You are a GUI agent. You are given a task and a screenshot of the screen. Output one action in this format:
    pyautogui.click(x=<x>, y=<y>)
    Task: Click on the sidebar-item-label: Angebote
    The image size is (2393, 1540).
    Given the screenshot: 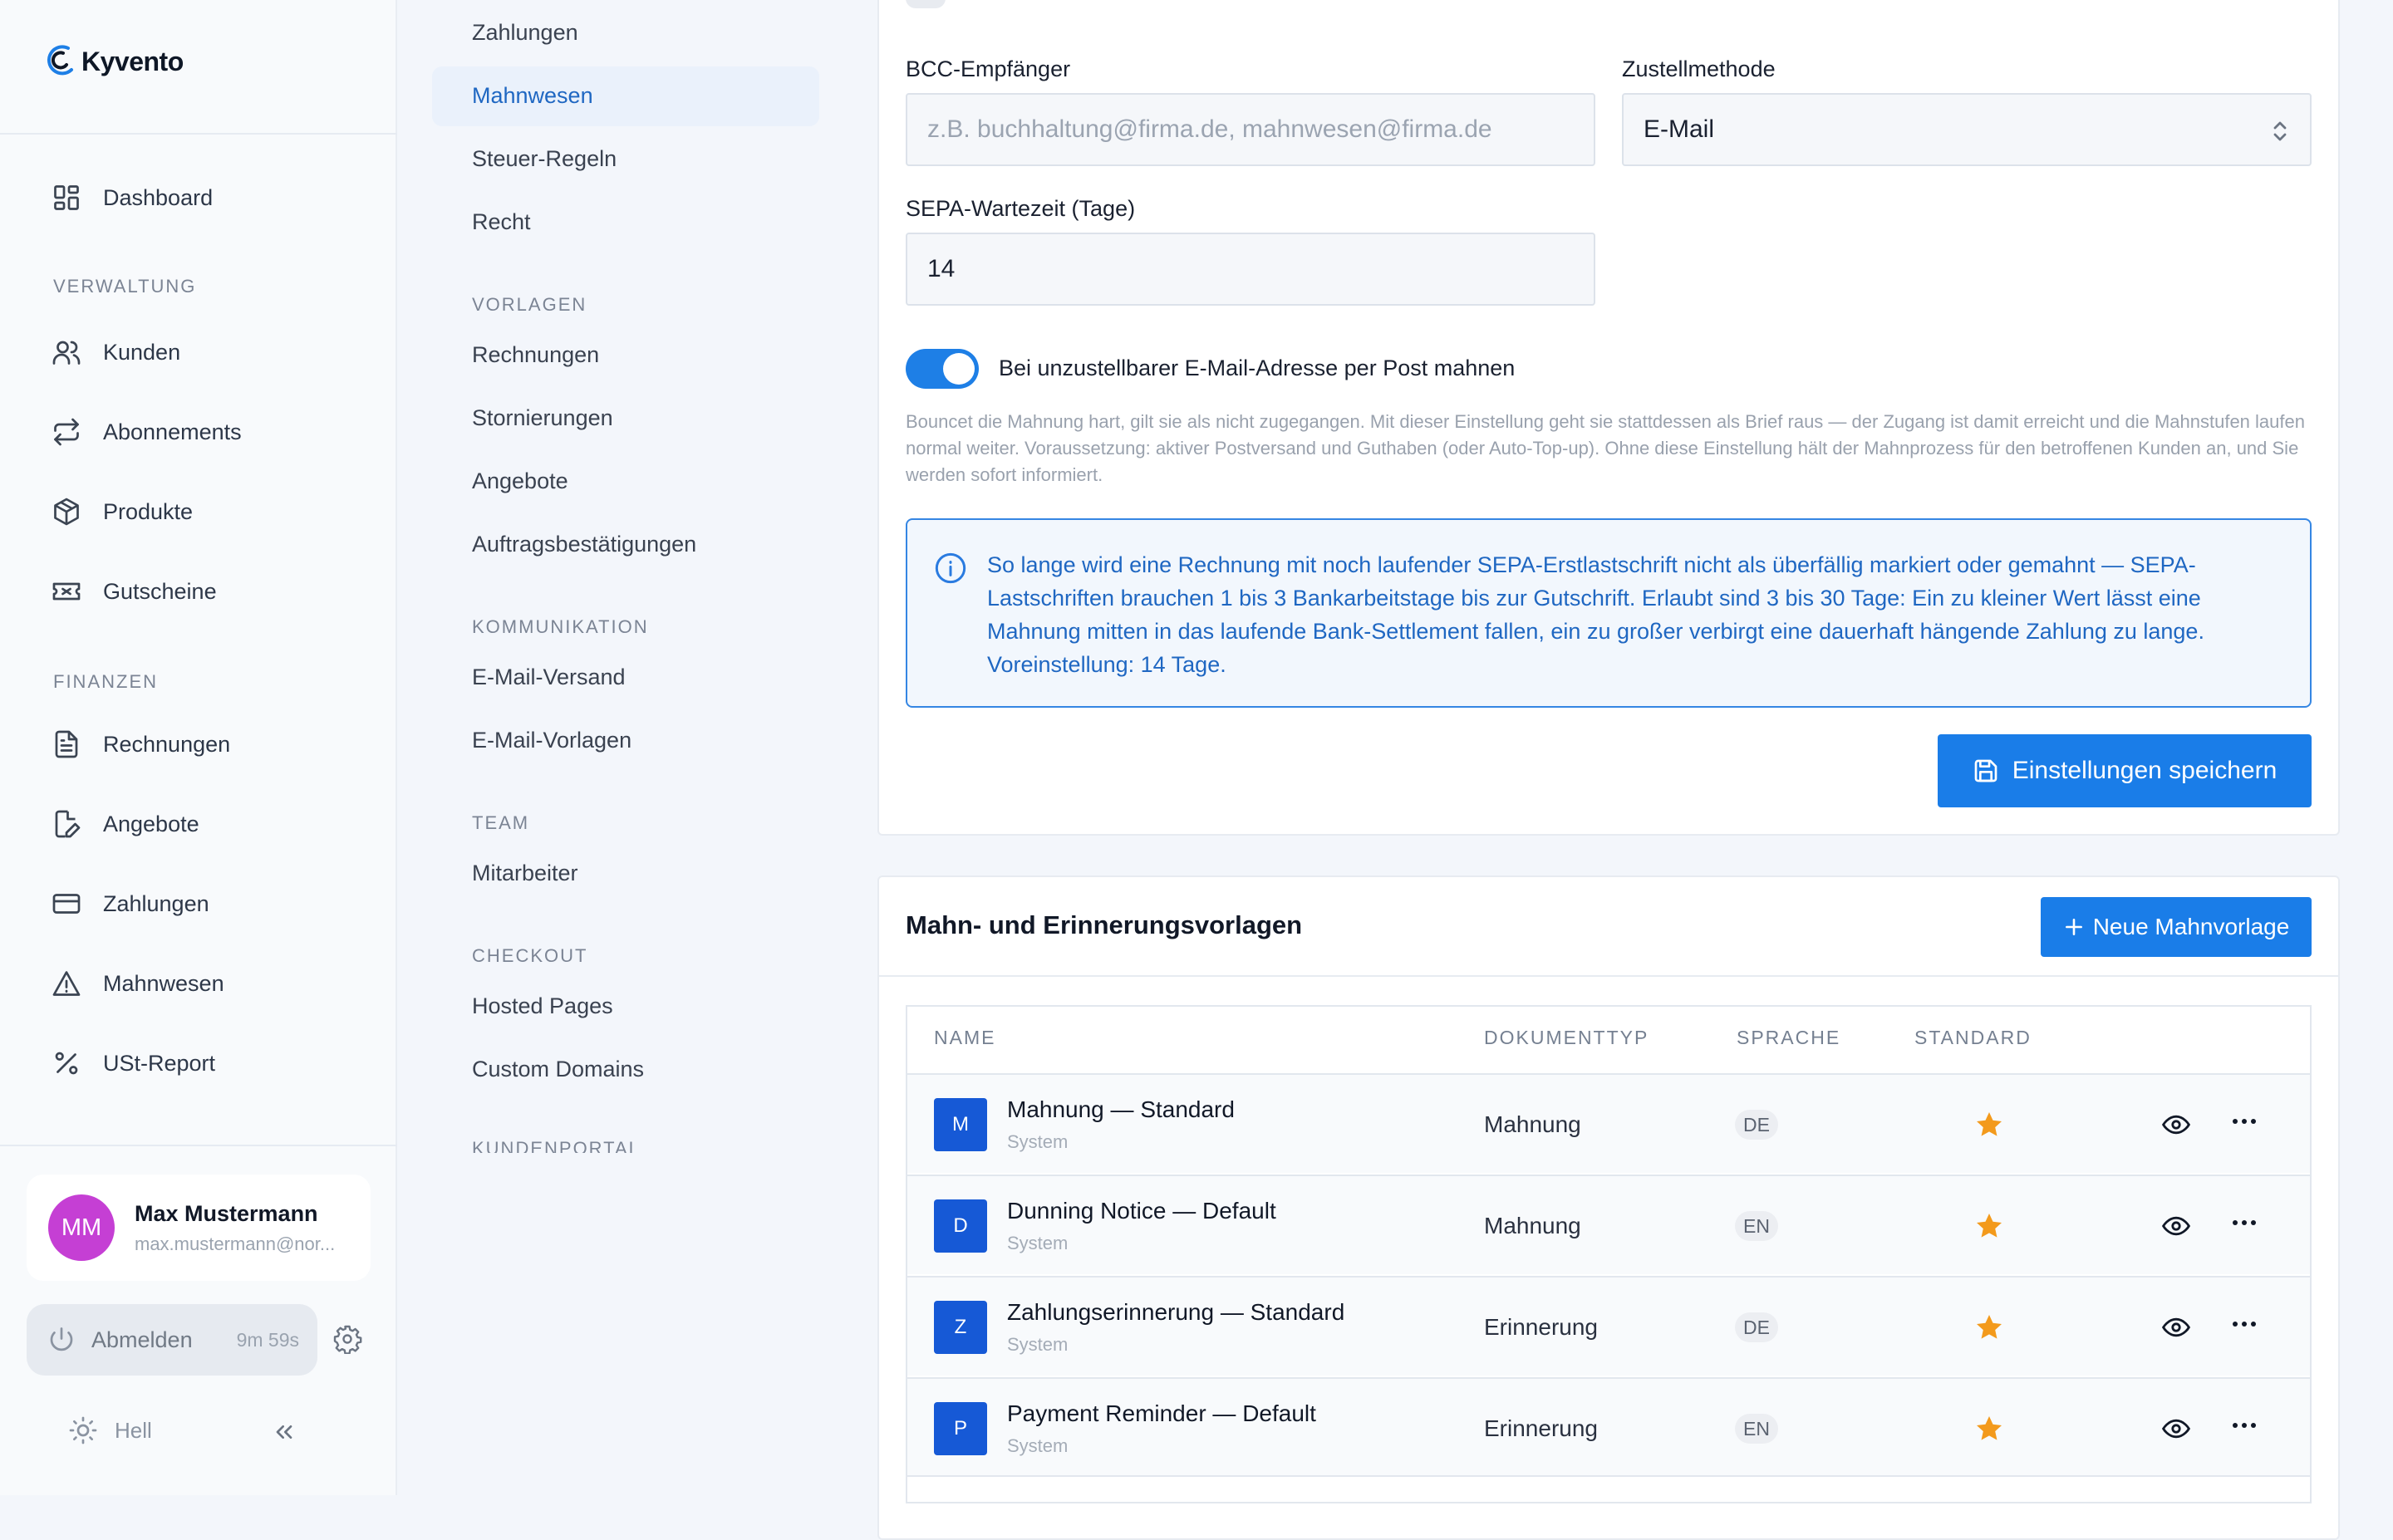 What is the action you would take?
    pyautogui.click(x=151, y=823)
    